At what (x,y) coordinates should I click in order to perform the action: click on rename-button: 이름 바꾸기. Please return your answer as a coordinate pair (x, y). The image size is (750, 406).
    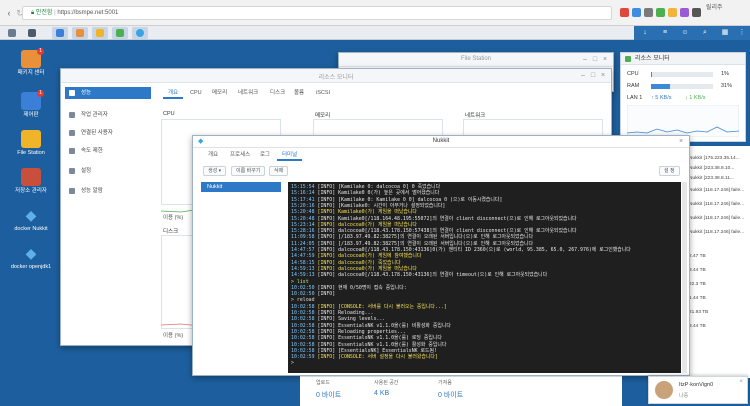
    Looking at the image, I should click on (248, 171).